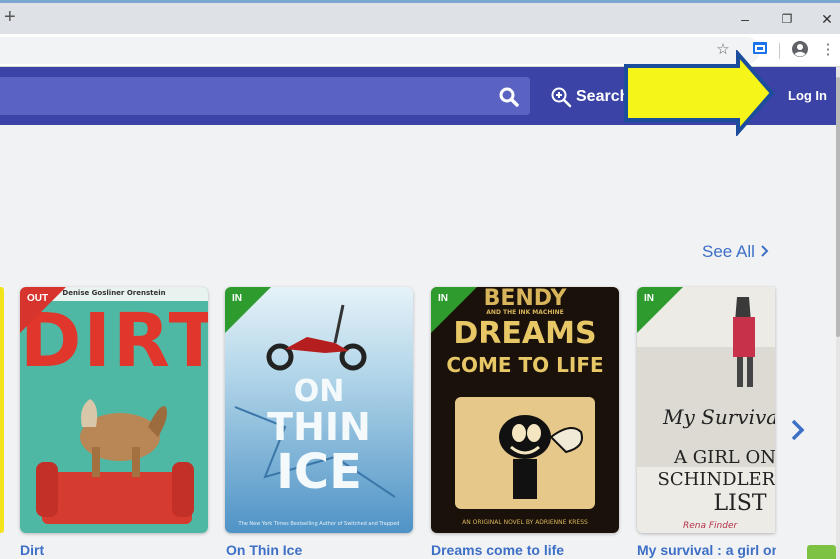  I want to click on new-tab-button: +, so click(10, 17).